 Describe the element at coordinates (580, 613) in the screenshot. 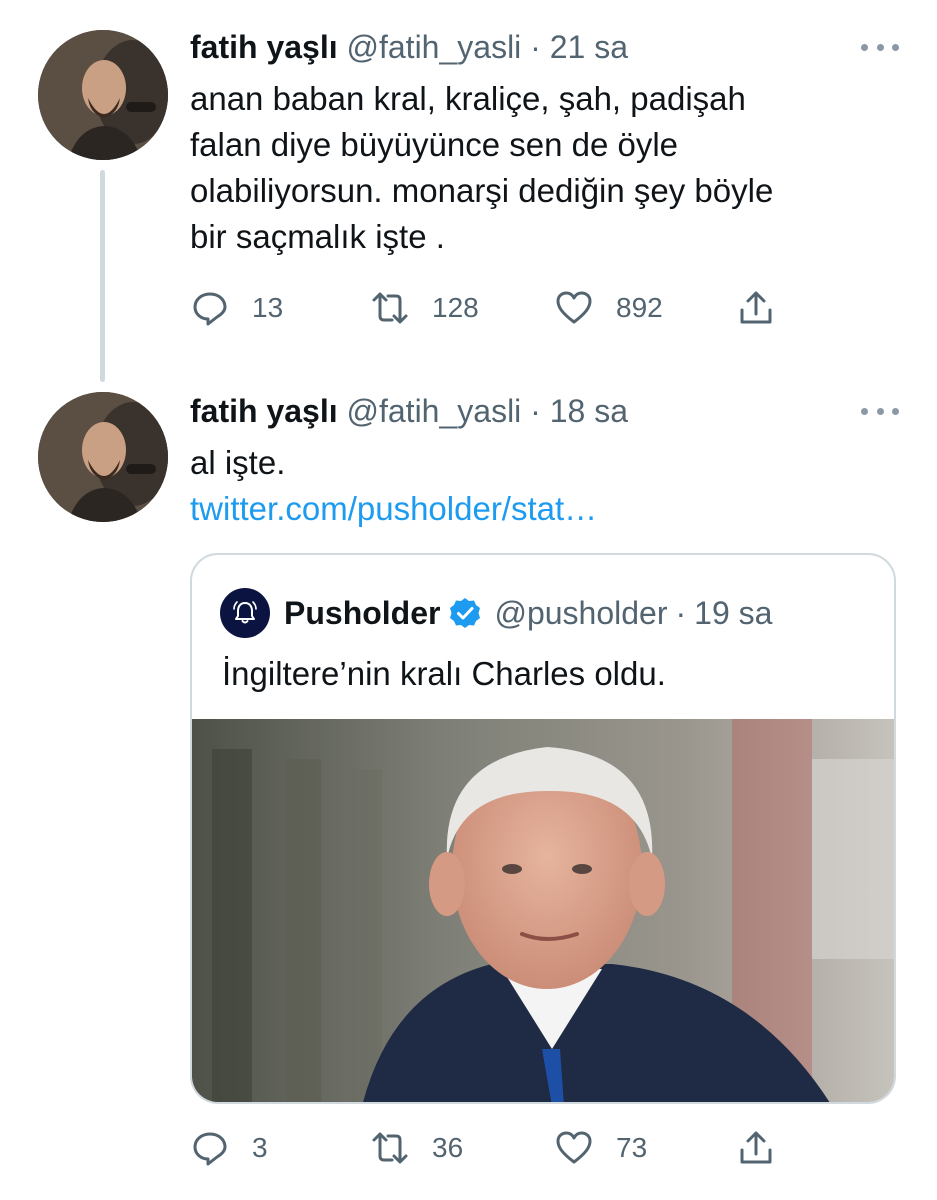

I see `quoted-author-handle: @pusholder` at that location.